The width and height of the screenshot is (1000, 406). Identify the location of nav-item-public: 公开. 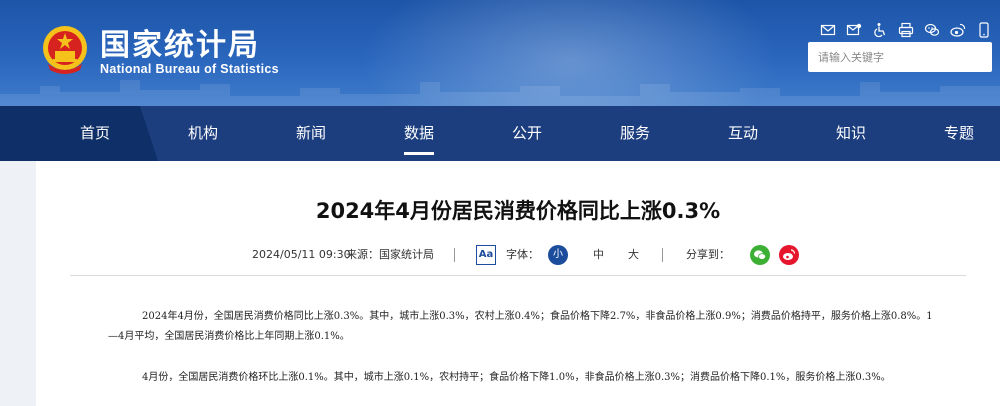
(527, 133).